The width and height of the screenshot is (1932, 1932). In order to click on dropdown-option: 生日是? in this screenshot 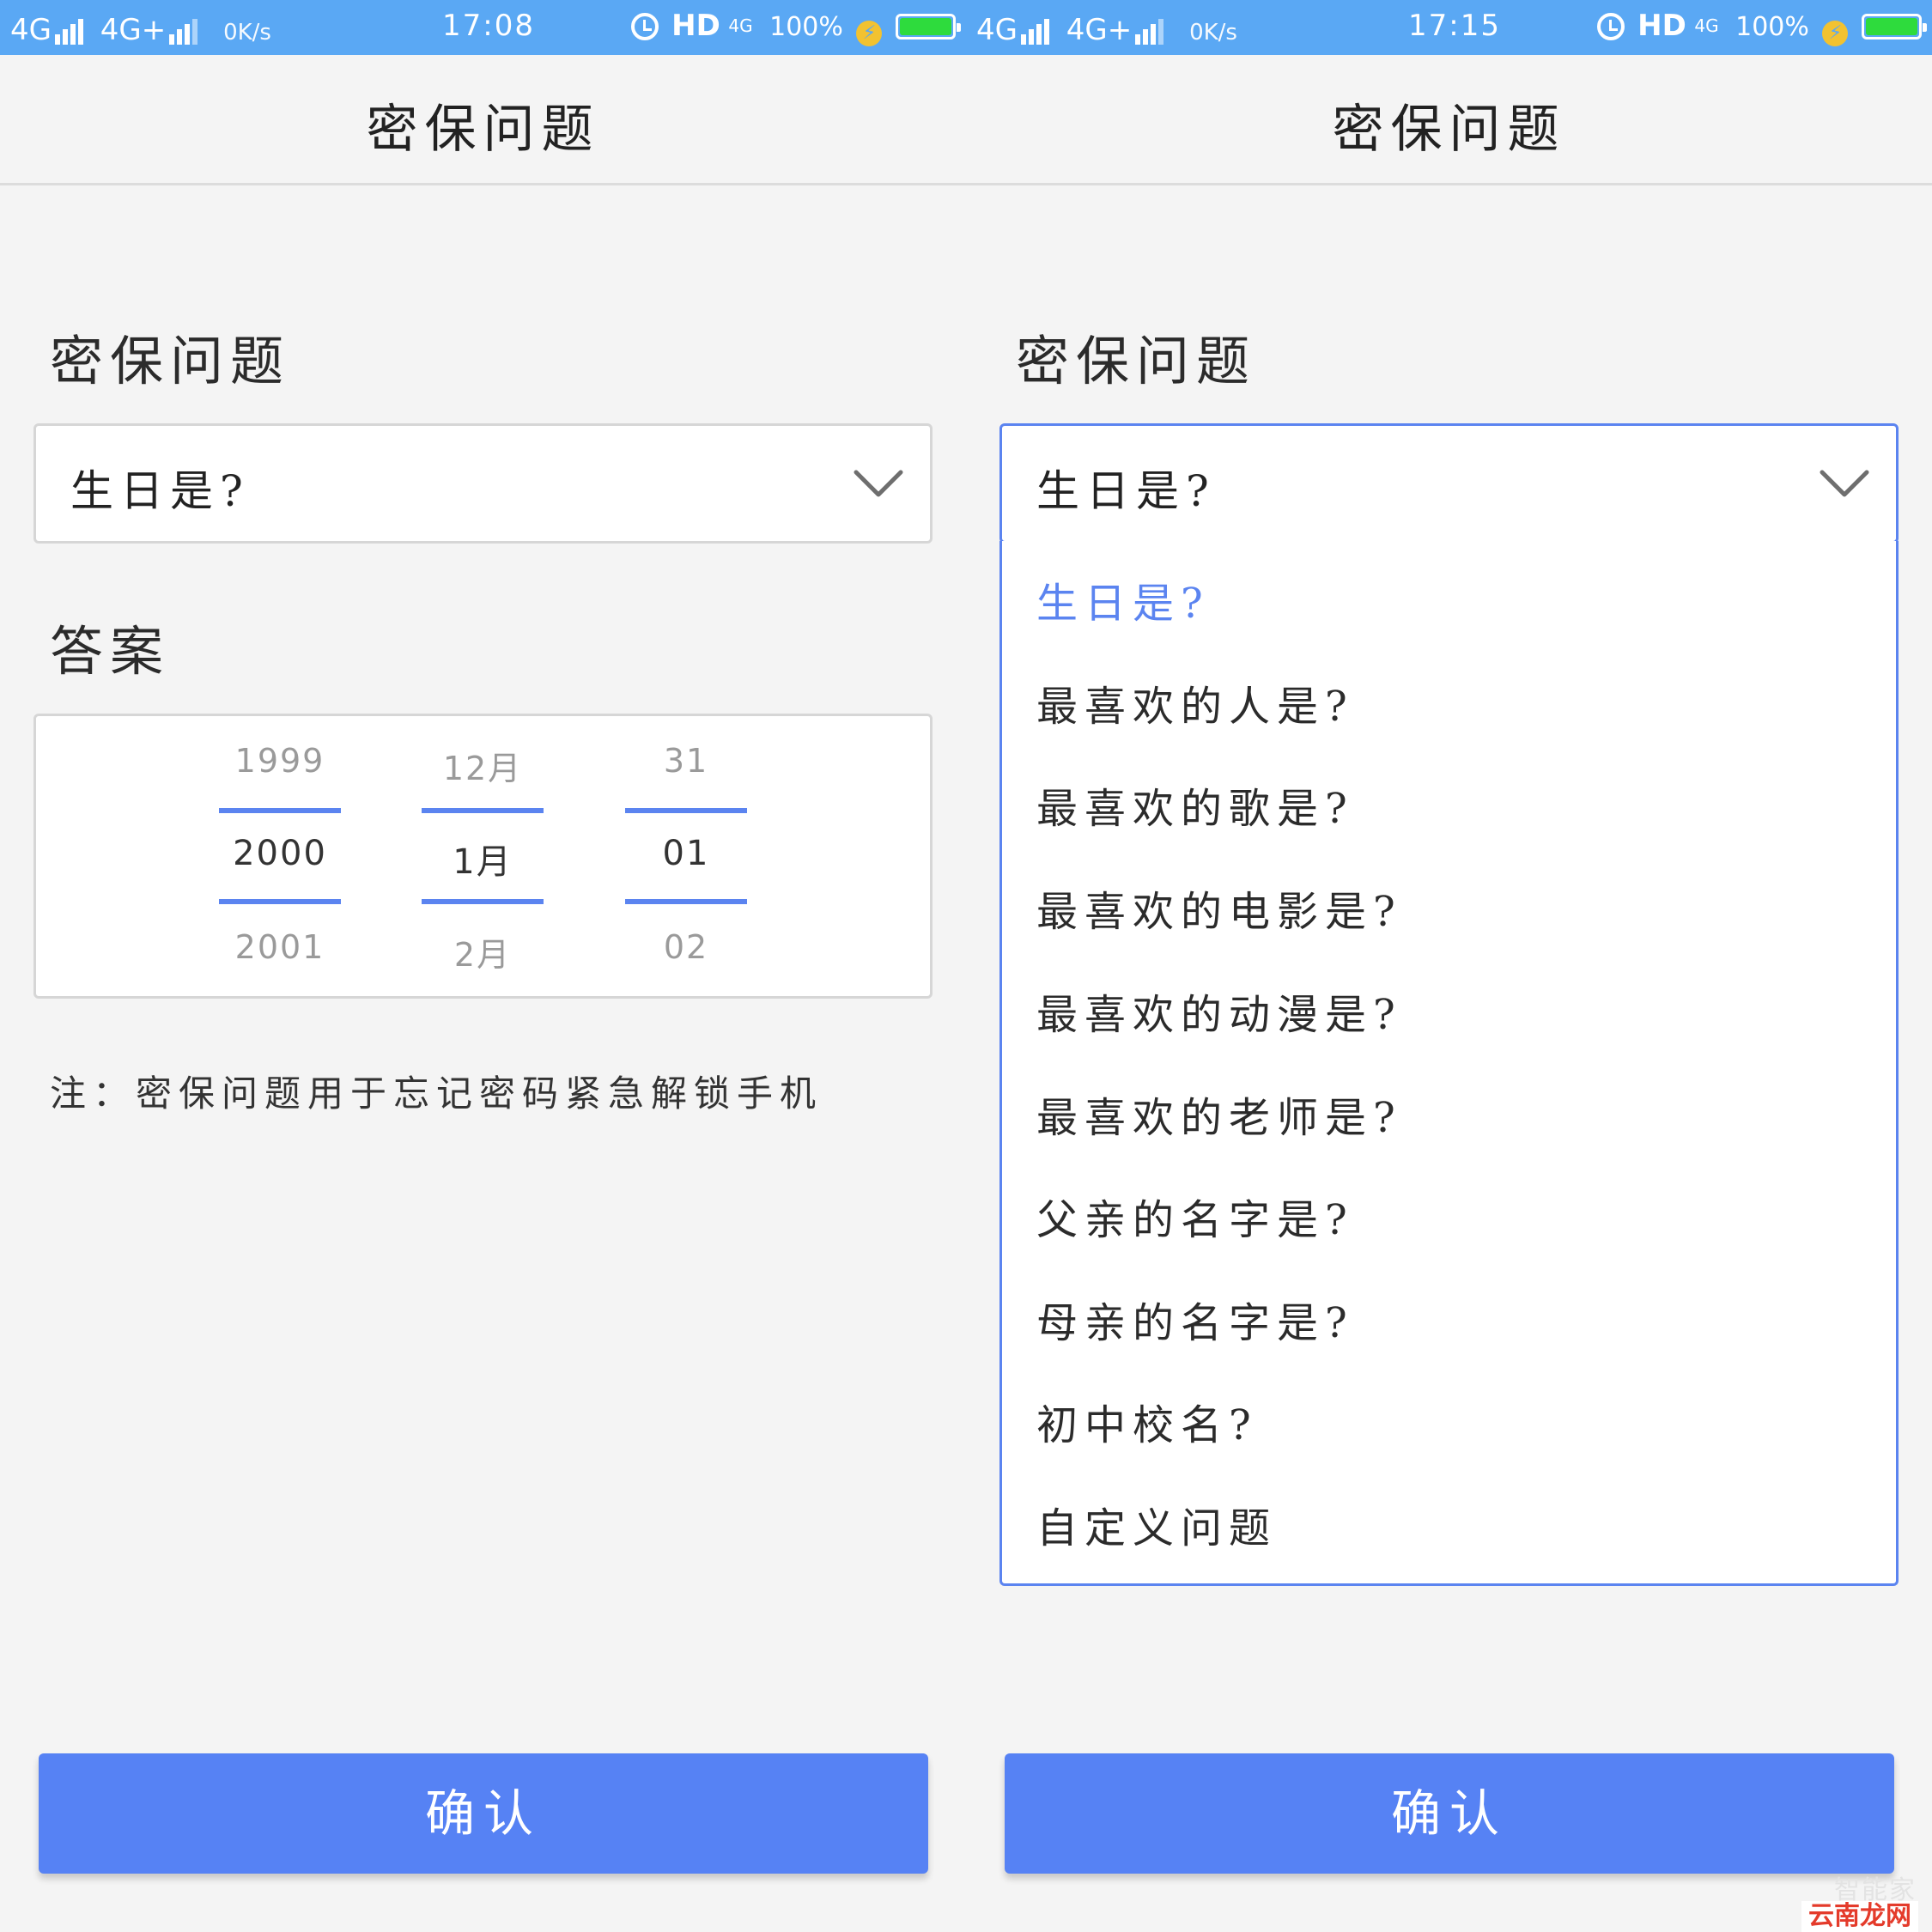, I will do `click(1123, 599)`.